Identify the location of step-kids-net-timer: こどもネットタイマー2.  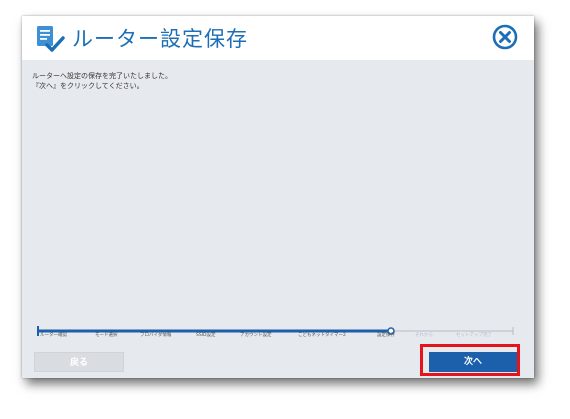
(322, 335).